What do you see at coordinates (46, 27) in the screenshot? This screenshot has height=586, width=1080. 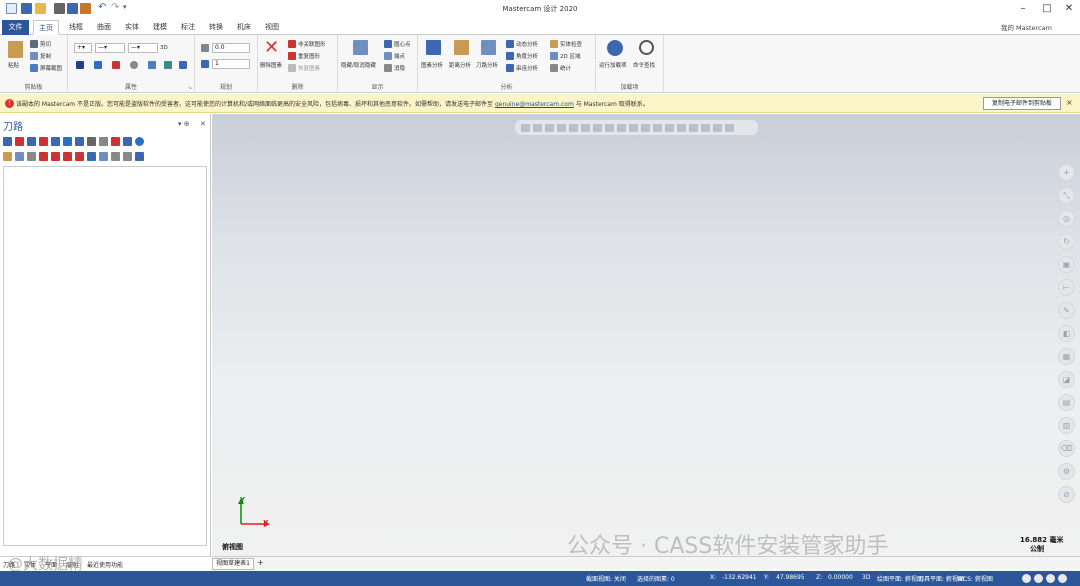 I see `tab-home: 主页` at bounding box center [46, 27].